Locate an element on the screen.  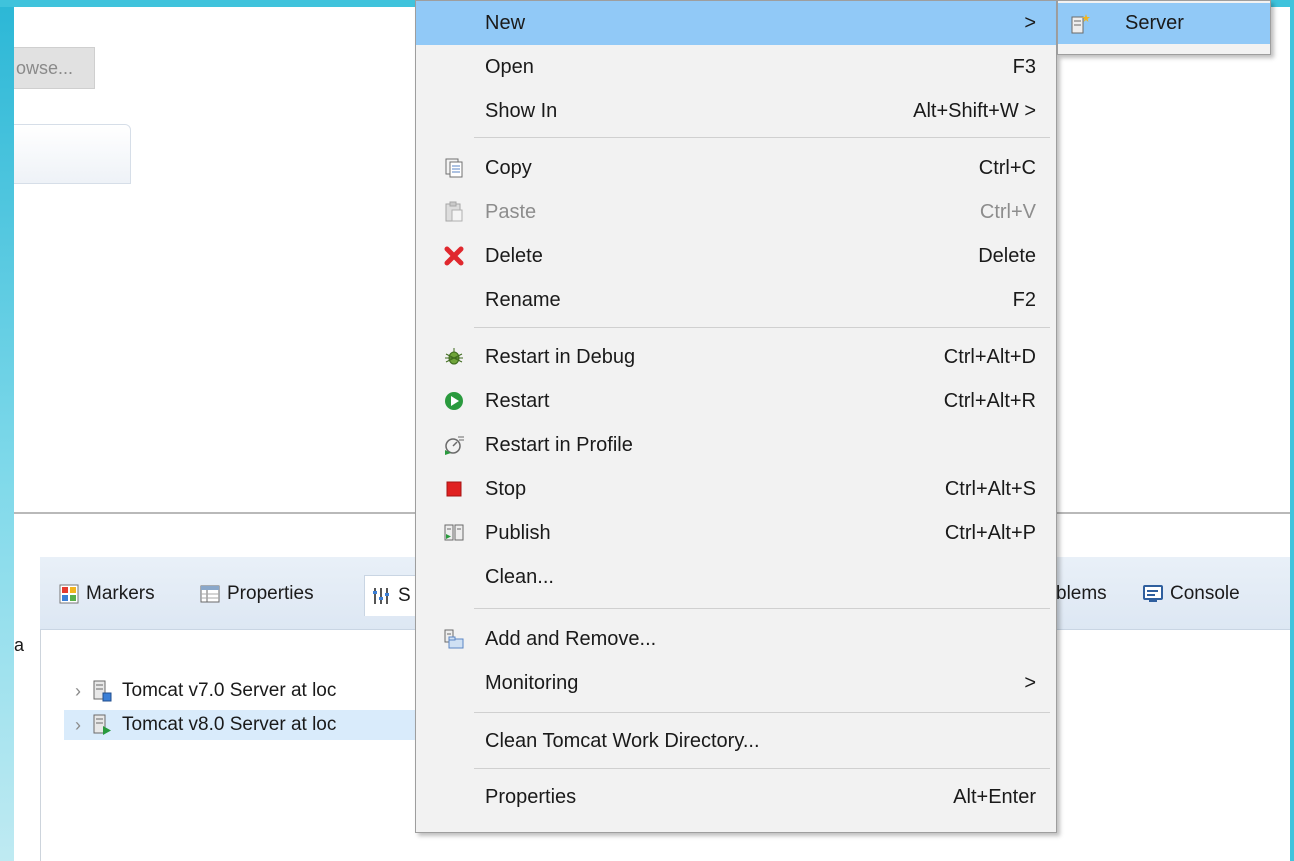
menu-item-shortcut: Ctrl+Alt+S is located at coordinates (990, 488).